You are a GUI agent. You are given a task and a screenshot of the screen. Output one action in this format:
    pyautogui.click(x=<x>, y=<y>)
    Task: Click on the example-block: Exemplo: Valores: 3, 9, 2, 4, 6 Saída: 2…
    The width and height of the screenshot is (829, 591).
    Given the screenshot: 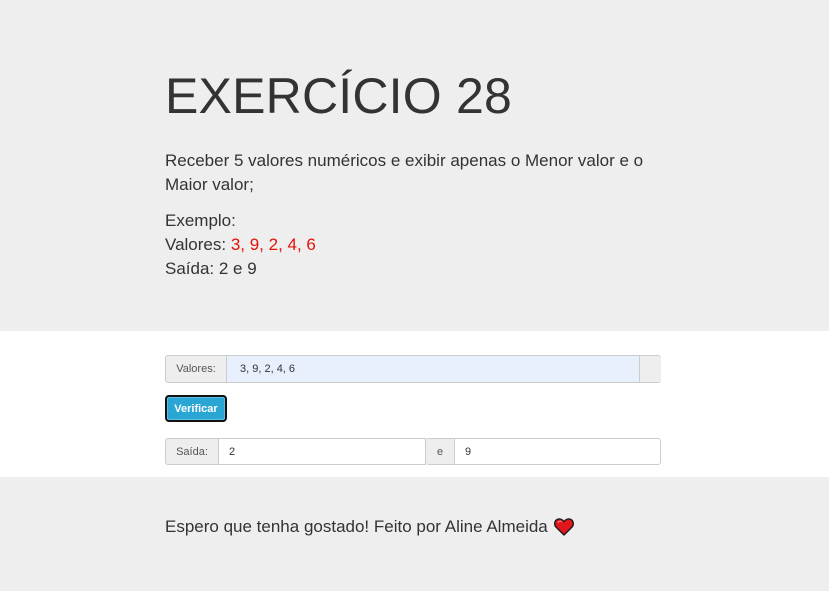 What is the action you would take?
    pyautogui.click(x=240, y=245)
    